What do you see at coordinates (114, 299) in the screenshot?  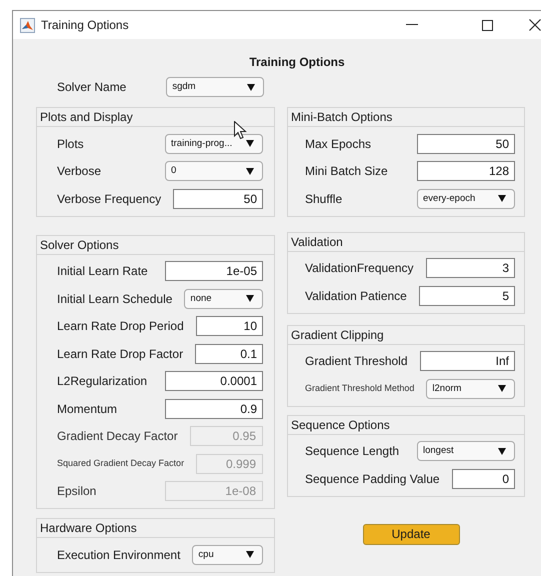 I see `field-label: Initial Learn Schedule` at bounding box center [114, 299].